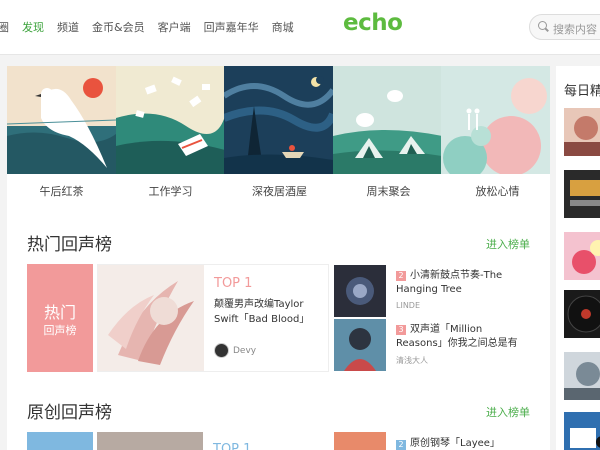  What do you see at coordinates (153, 27) in the screenshot?
I see `main-nav: 圈 发现 频道 金币&会员 客户端 回声嘉年华 商城` at bounding box center [153, 27].